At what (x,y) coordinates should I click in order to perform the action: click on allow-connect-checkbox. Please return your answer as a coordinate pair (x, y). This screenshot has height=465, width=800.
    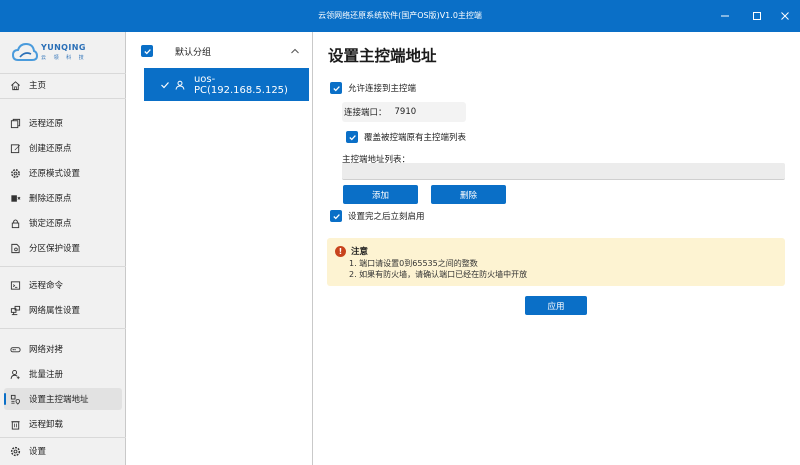
    Looking at the image, I should click on (336, 88).